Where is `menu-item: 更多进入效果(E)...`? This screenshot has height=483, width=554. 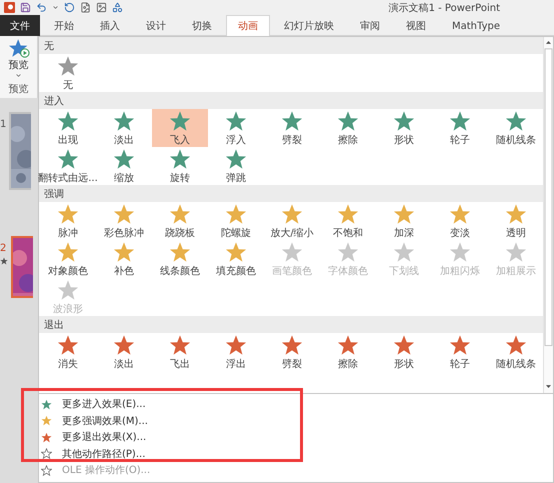
menu-item: 更多进入效果(E)... is located at coordinates (296, 404).